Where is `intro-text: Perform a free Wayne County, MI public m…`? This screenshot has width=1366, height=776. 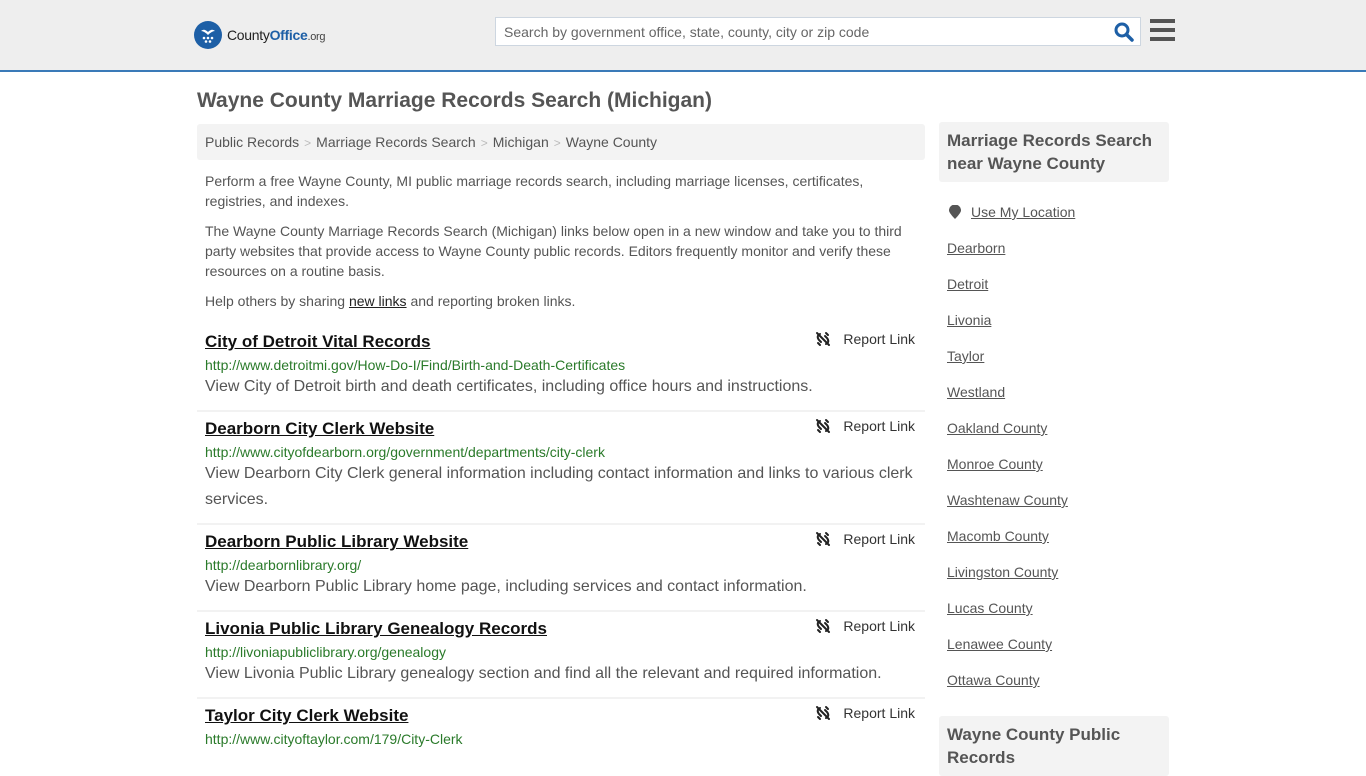 intro-text: Perform a free Wayne County, MI public m… is located at coordinates (561, 246).